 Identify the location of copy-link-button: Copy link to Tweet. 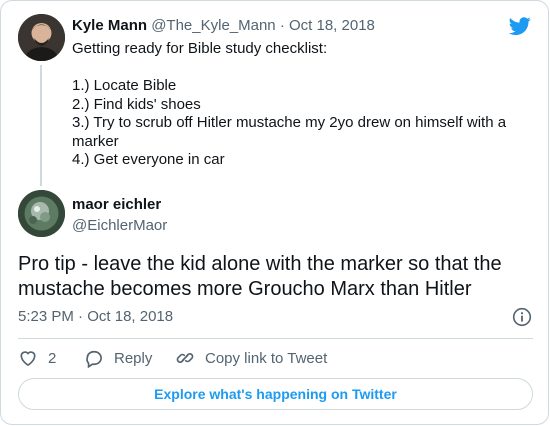
(251, 358).